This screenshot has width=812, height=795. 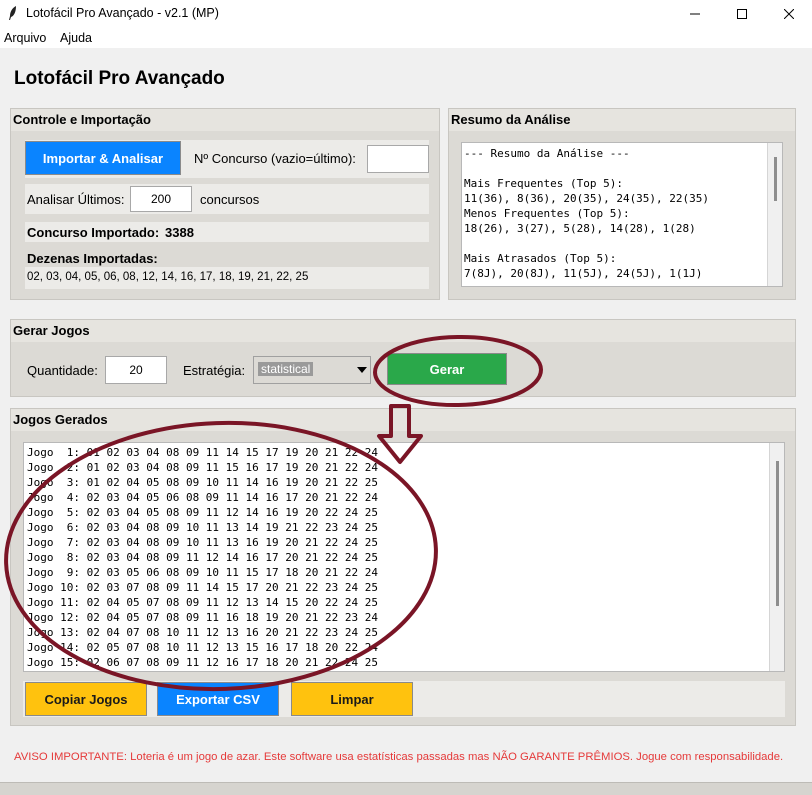 I want to click on resumo-line: --- Resumo da Análise ---, so click(x=547, y=153).